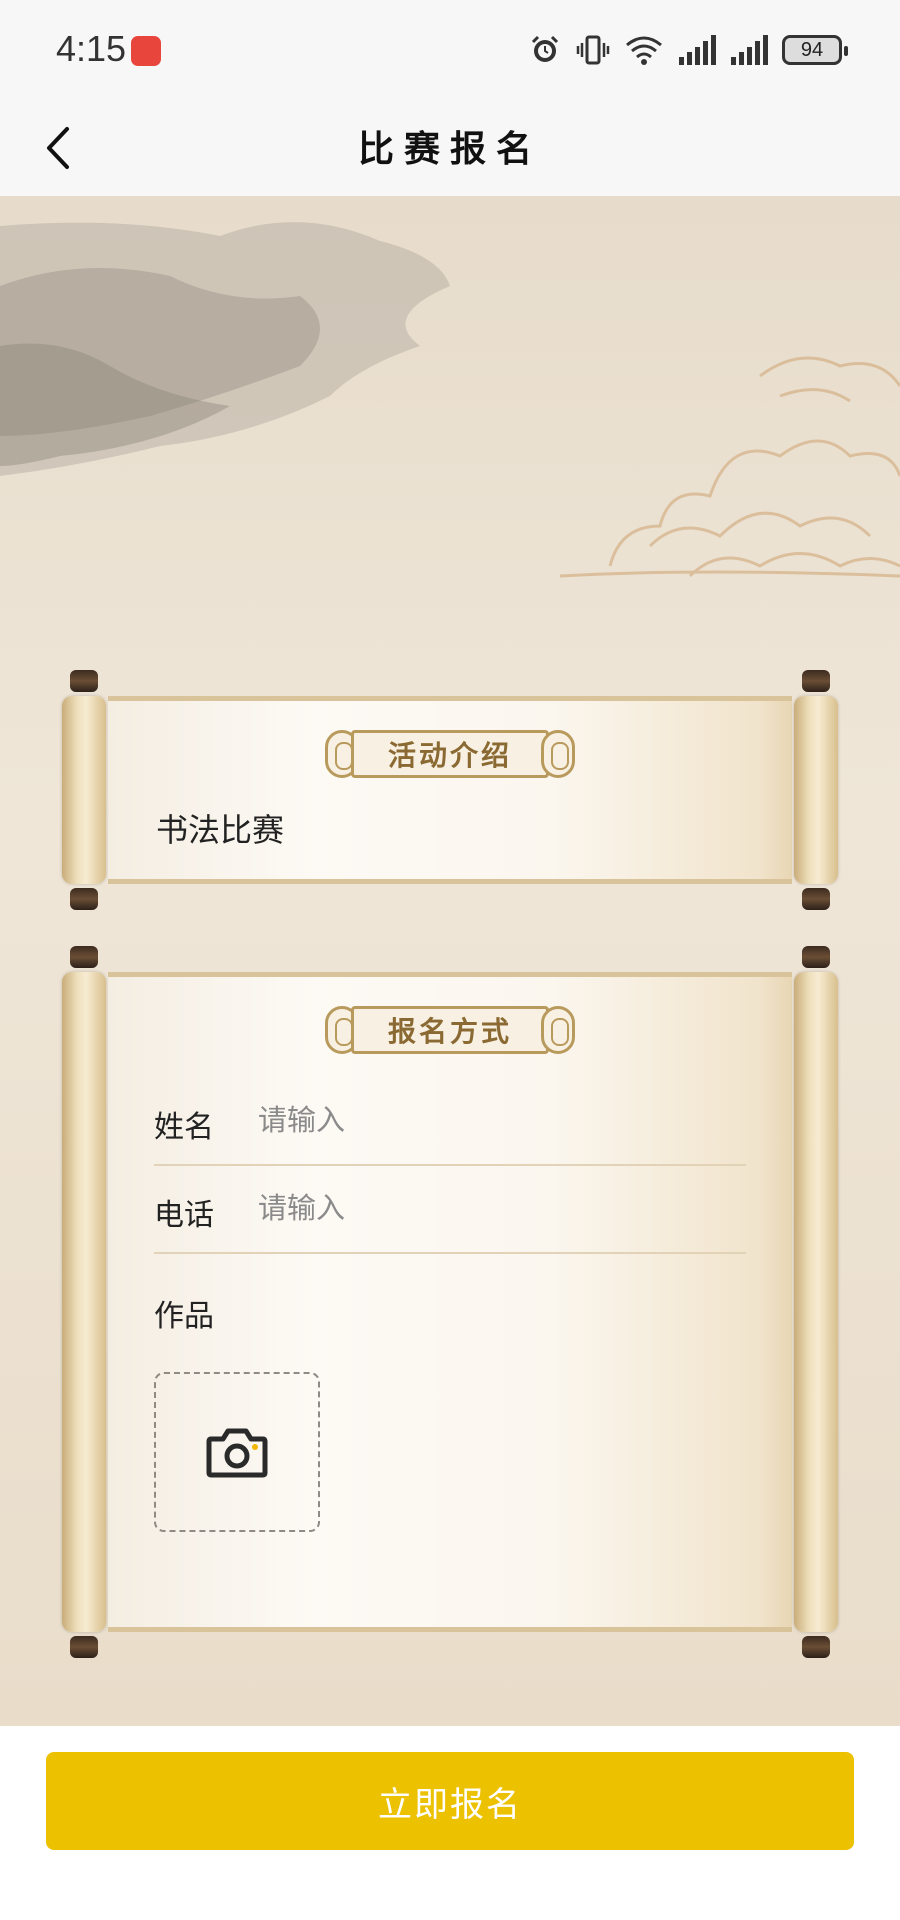 The image size is (900, 1920). What do you see at coordinates (593, 50) in the screenshot?
I see `vibrate-icon` at bounding box center [593, 50].